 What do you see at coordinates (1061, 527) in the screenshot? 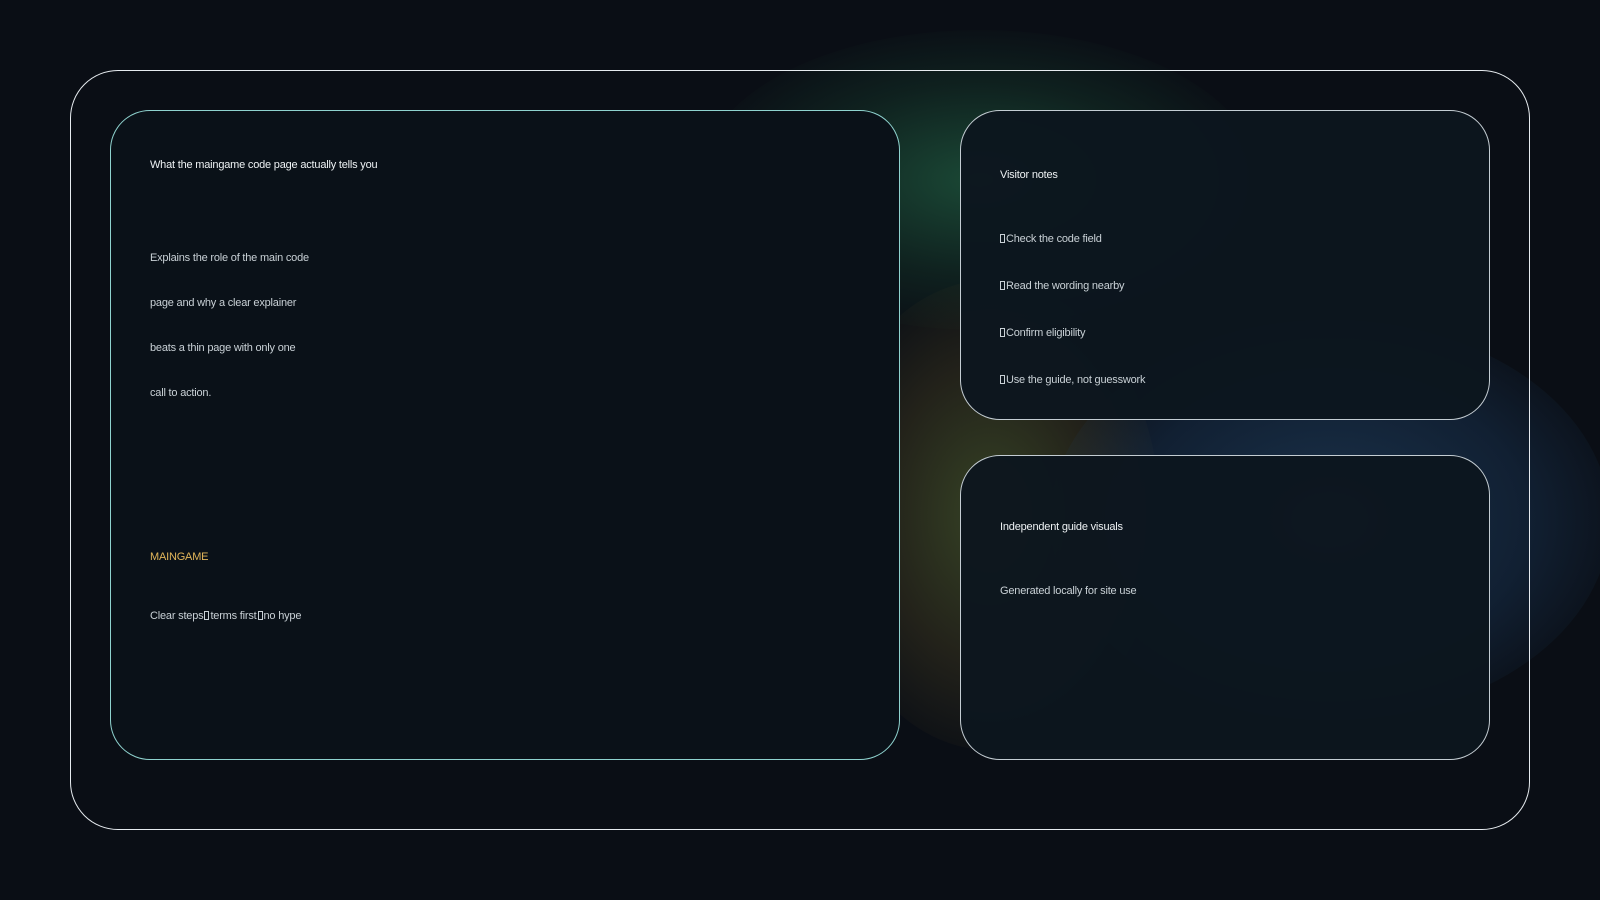
I see `guide-visuals-title: Independent guide visuals` at bounding box center [1061, 527].